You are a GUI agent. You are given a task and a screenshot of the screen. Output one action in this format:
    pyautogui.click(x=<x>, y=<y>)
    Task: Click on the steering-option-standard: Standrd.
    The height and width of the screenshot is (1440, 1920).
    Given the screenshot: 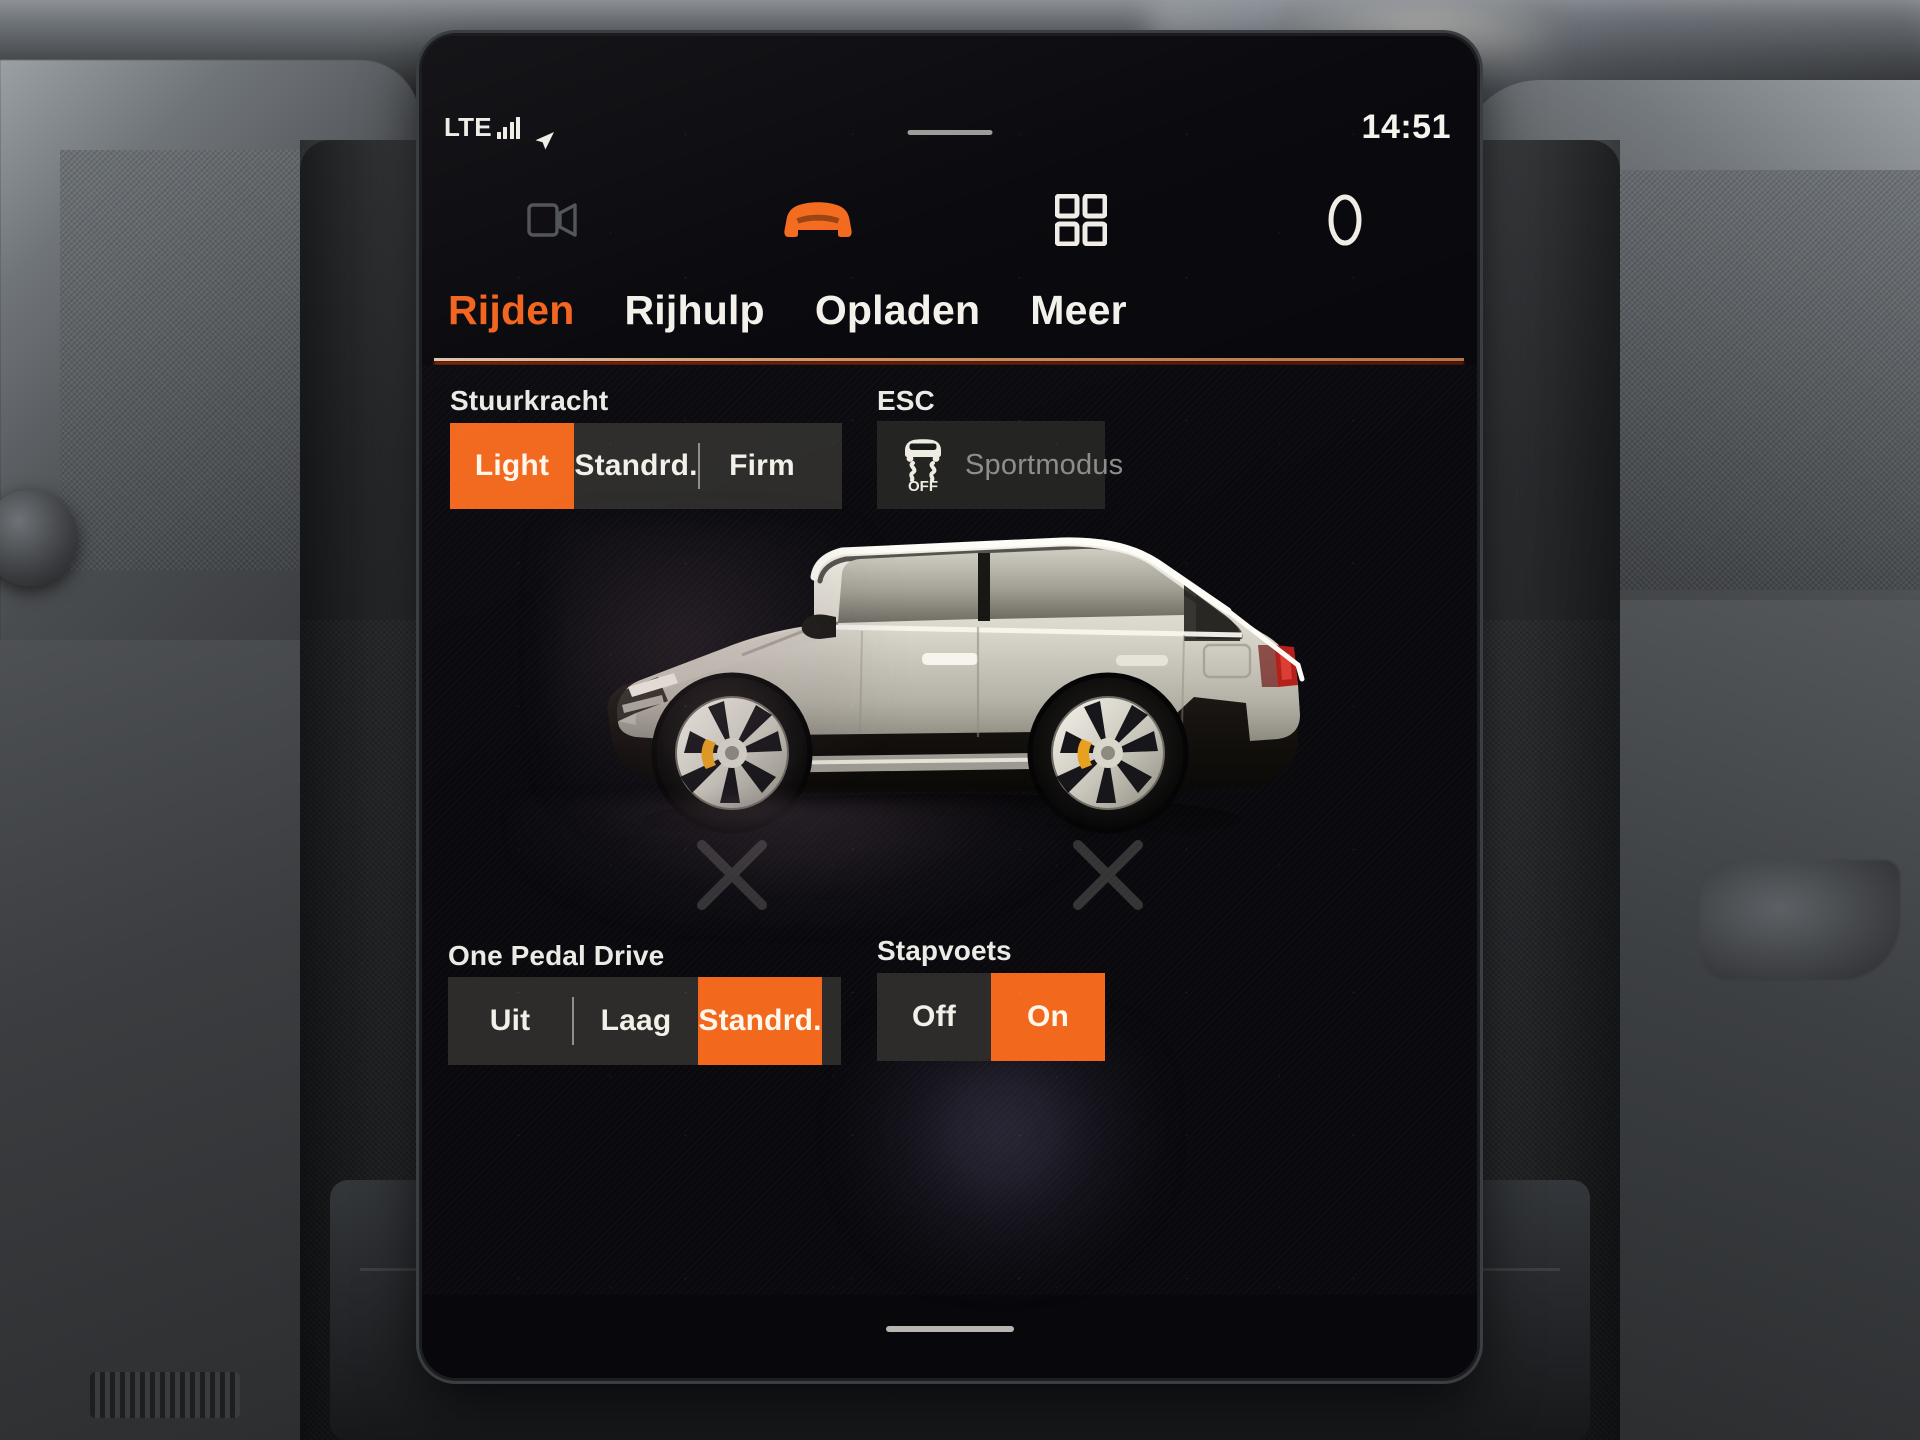 What is the action you would take?
    pyautogui.click(x=636, y=466)
    